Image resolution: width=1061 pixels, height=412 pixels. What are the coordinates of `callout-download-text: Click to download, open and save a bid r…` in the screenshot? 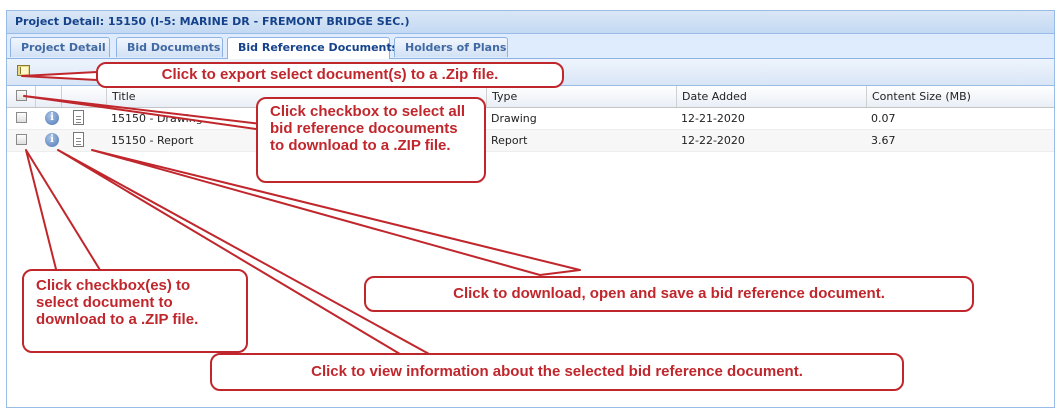 It's located at (669, 293).